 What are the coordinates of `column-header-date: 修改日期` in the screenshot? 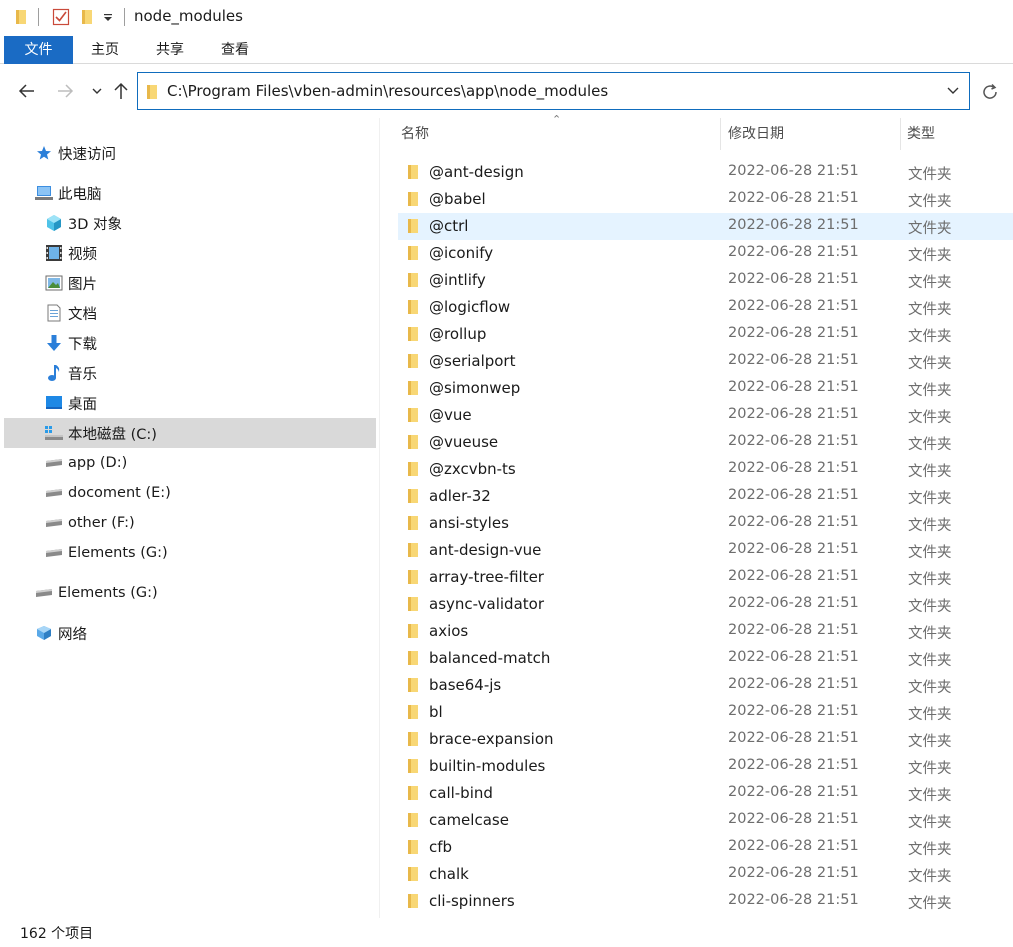 It's located at (813, 135).